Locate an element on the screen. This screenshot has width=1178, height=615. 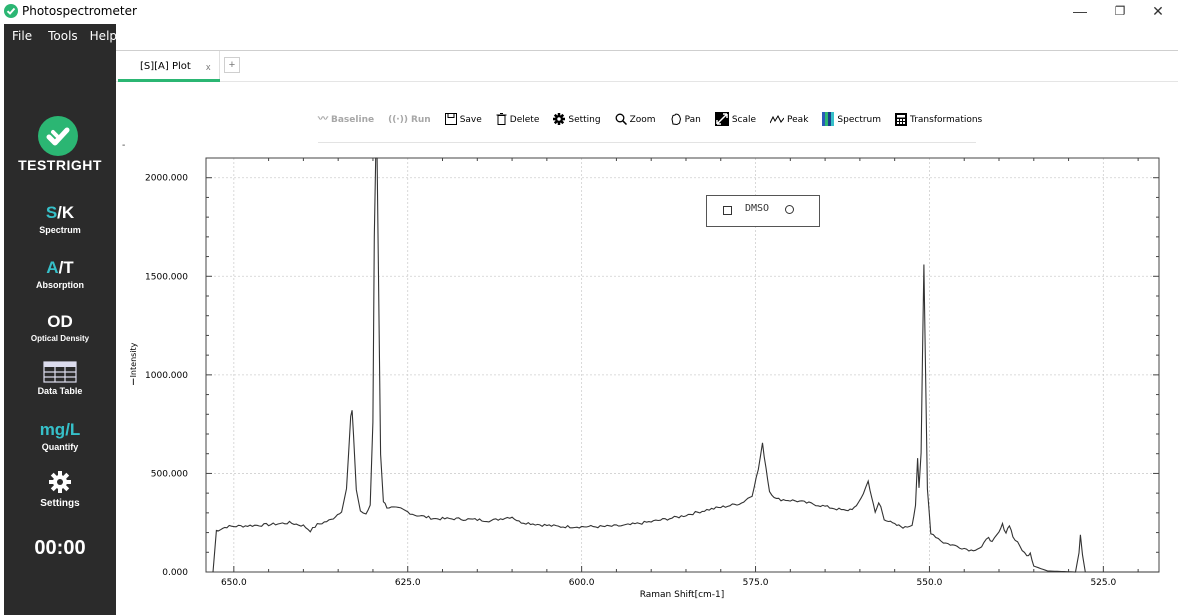
delete-button: Delete is located at coordinates (518, 120).